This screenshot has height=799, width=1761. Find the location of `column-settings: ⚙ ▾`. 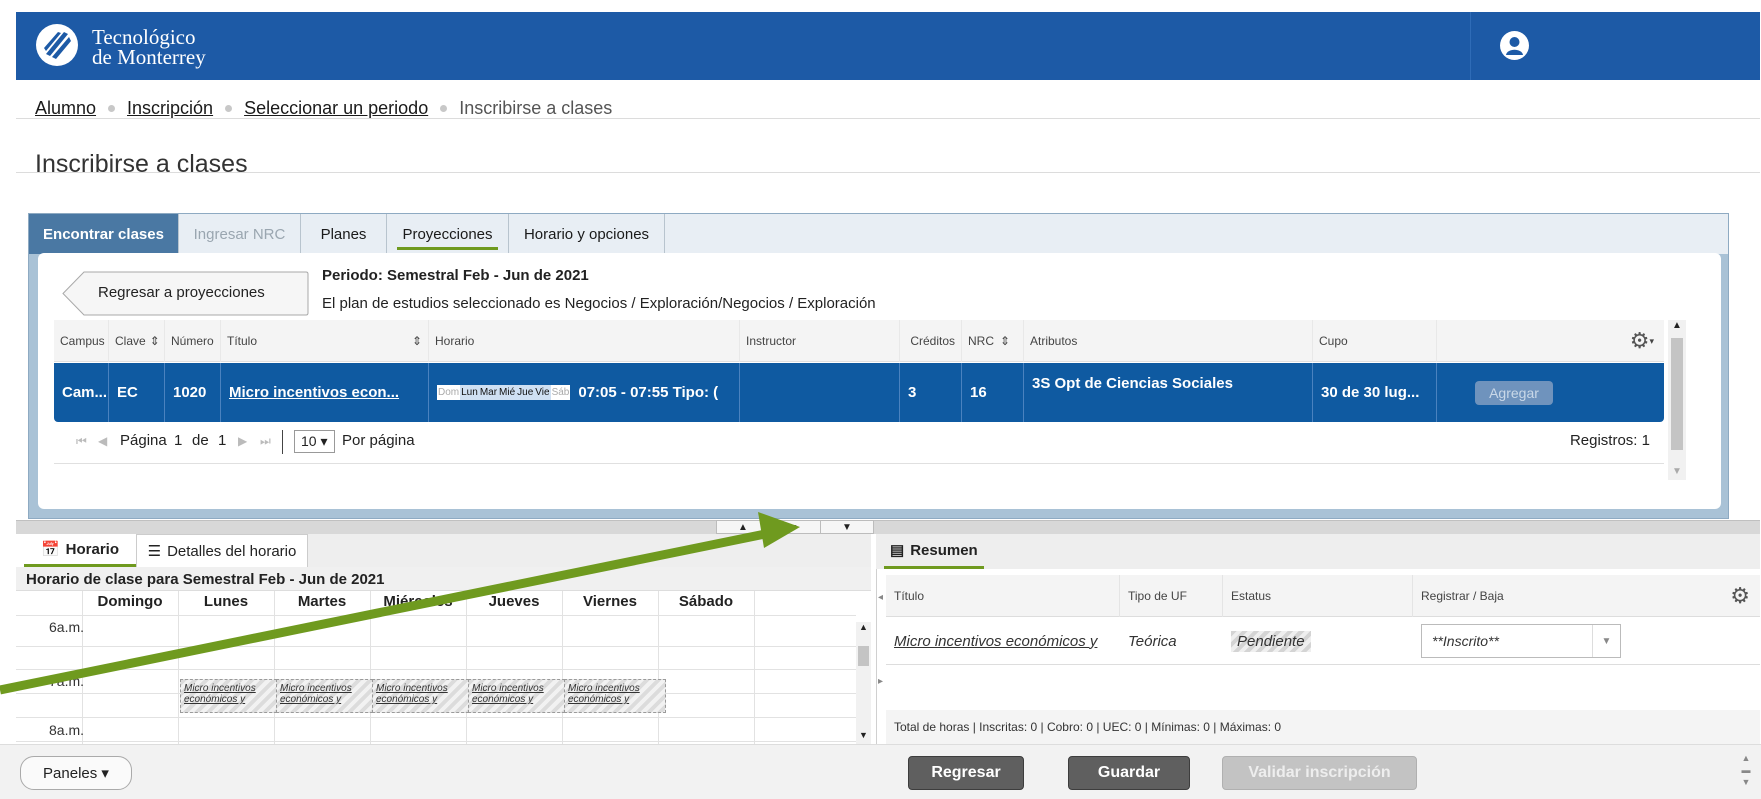

column-settings: ⚙ ▾ is located at coordinates (1550, 341).